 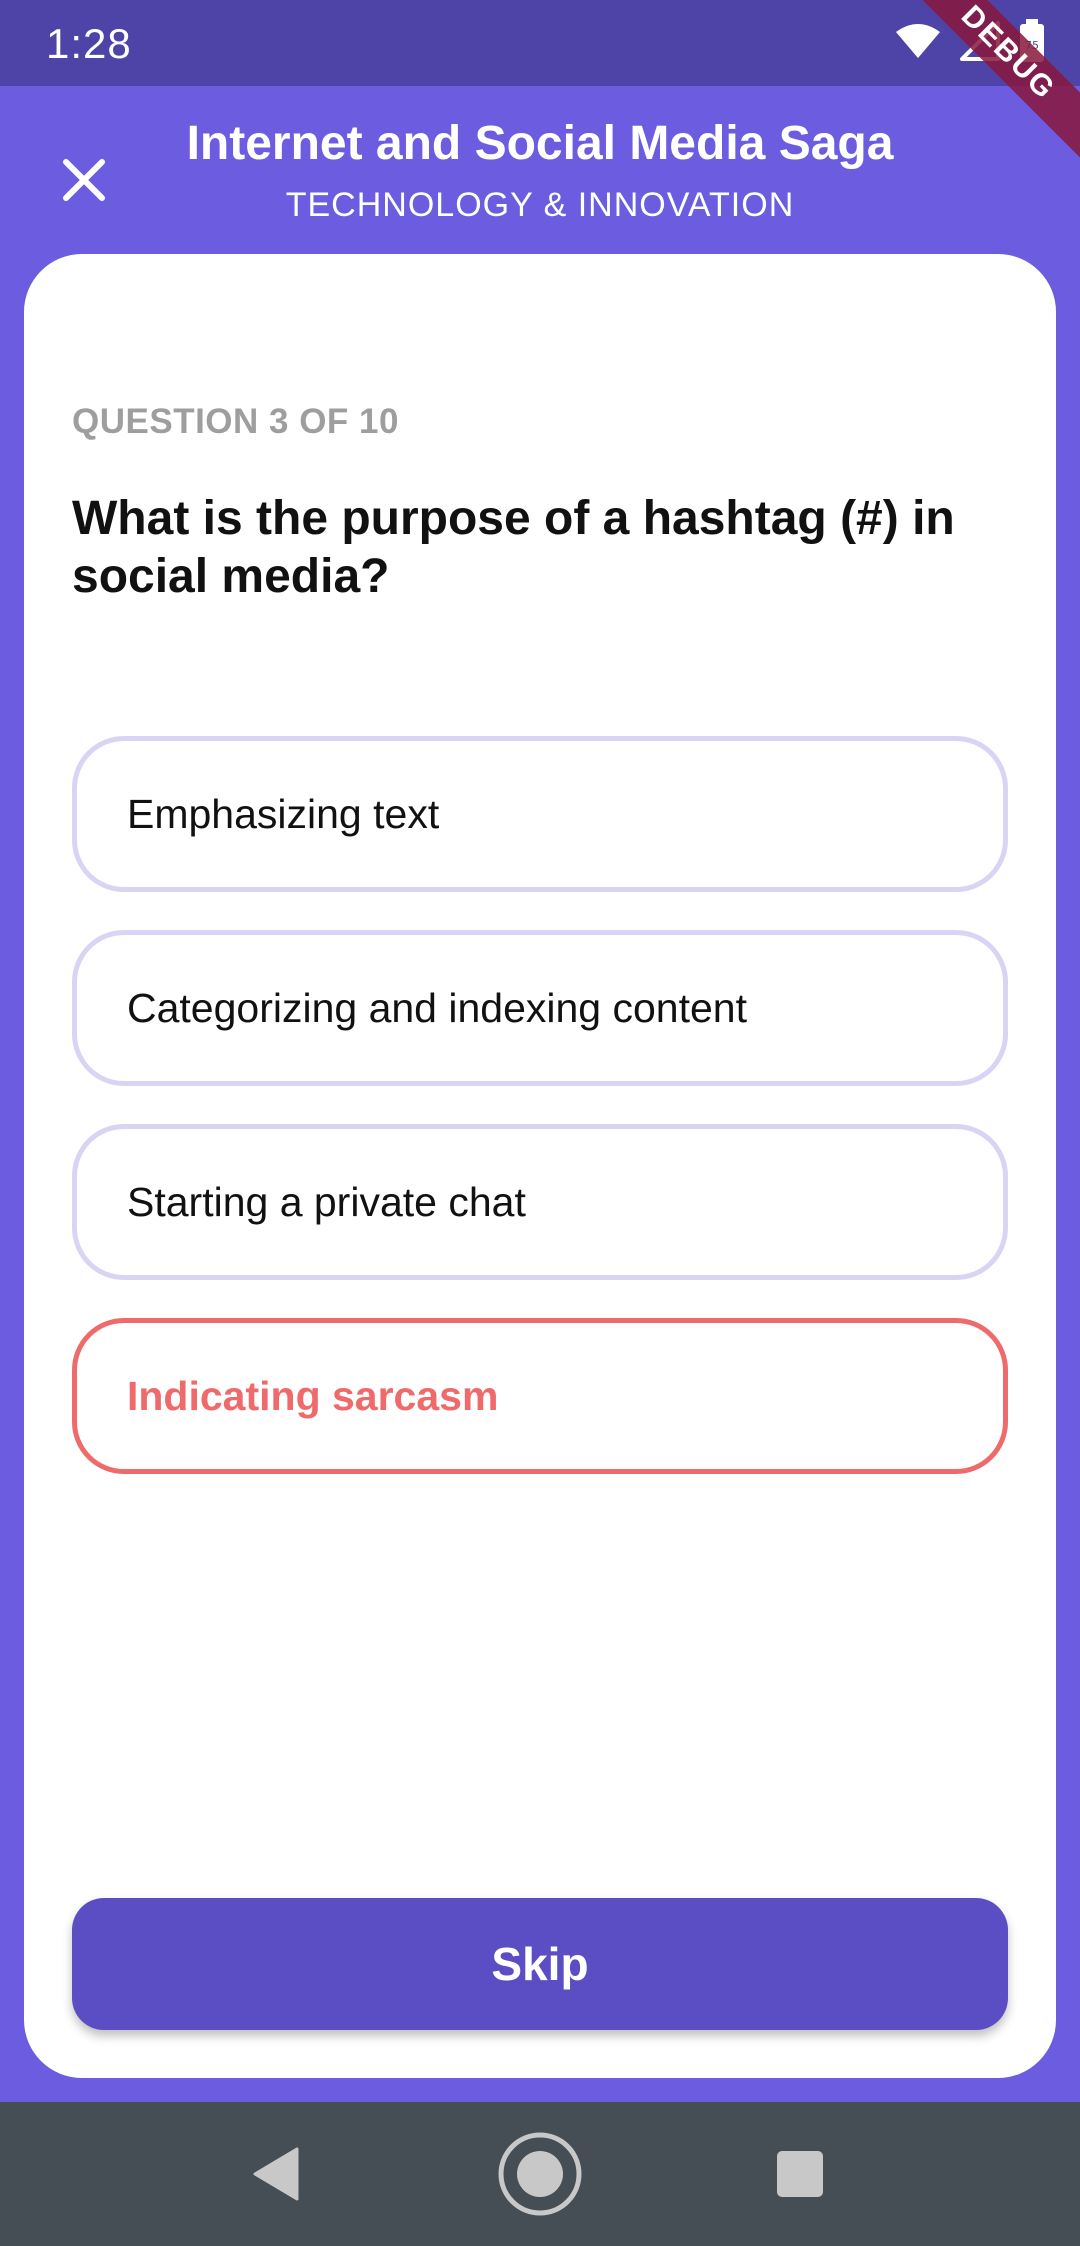 What do you see at coordinates (540, 1396) in the screenshot?
I see `answer-option-4-wrong: Indicating sarcasm` at bounding box center [540, 1396].